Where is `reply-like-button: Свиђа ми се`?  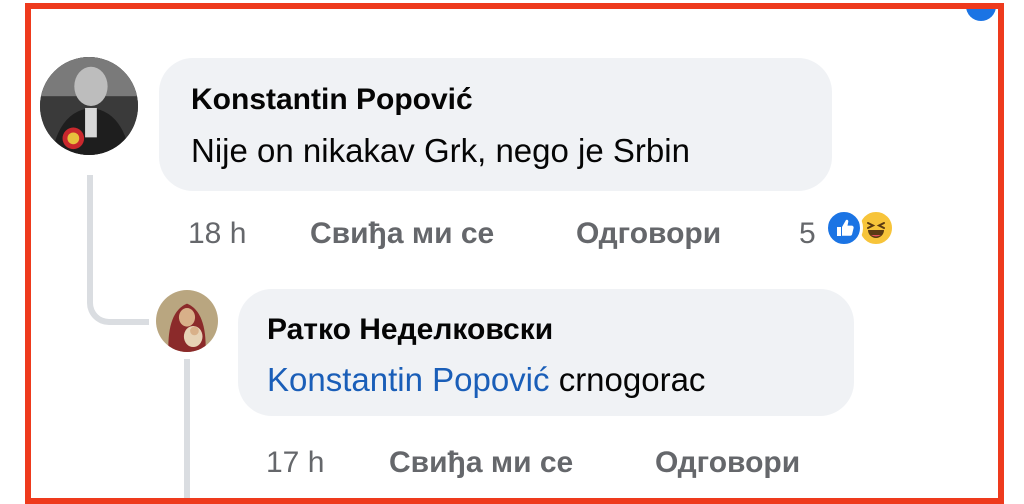 reply-like-button: Свиђа ми се is located at coordinates (481, 463).